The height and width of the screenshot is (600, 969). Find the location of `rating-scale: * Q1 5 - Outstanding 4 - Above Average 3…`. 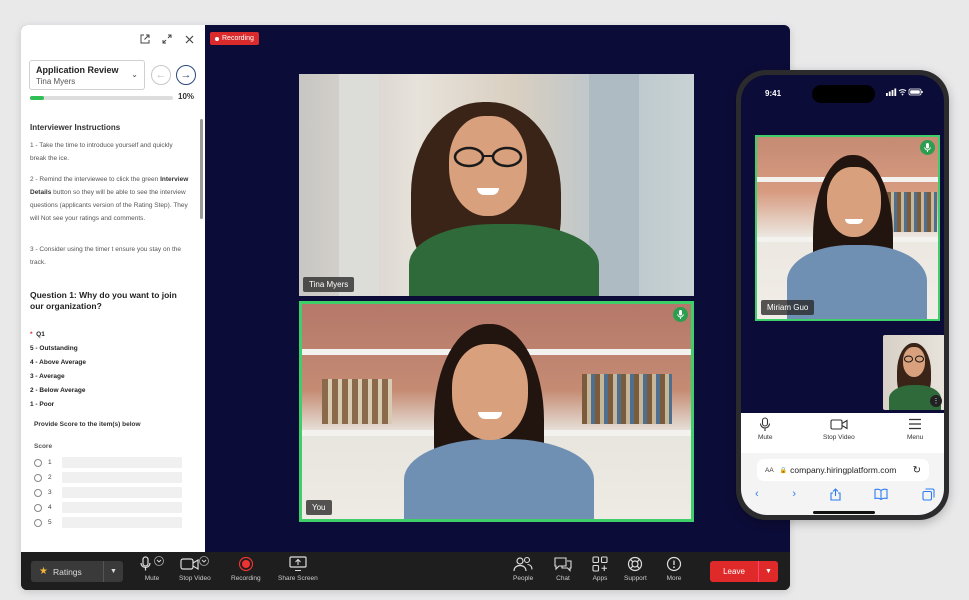

rating-scale: * Q1 5 - Outstanding 4 - Above Average 3… is located at coordinates (58, 370).